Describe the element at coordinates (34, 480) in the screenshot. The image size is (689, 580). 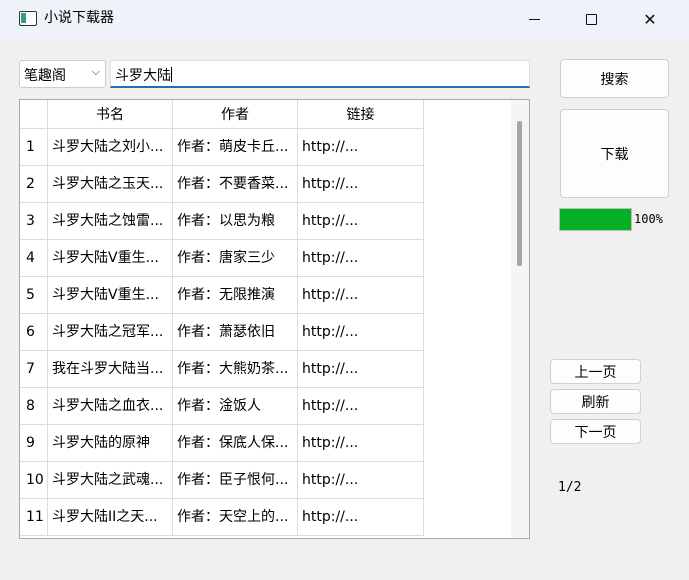
I see `row-number: 10` at that location.